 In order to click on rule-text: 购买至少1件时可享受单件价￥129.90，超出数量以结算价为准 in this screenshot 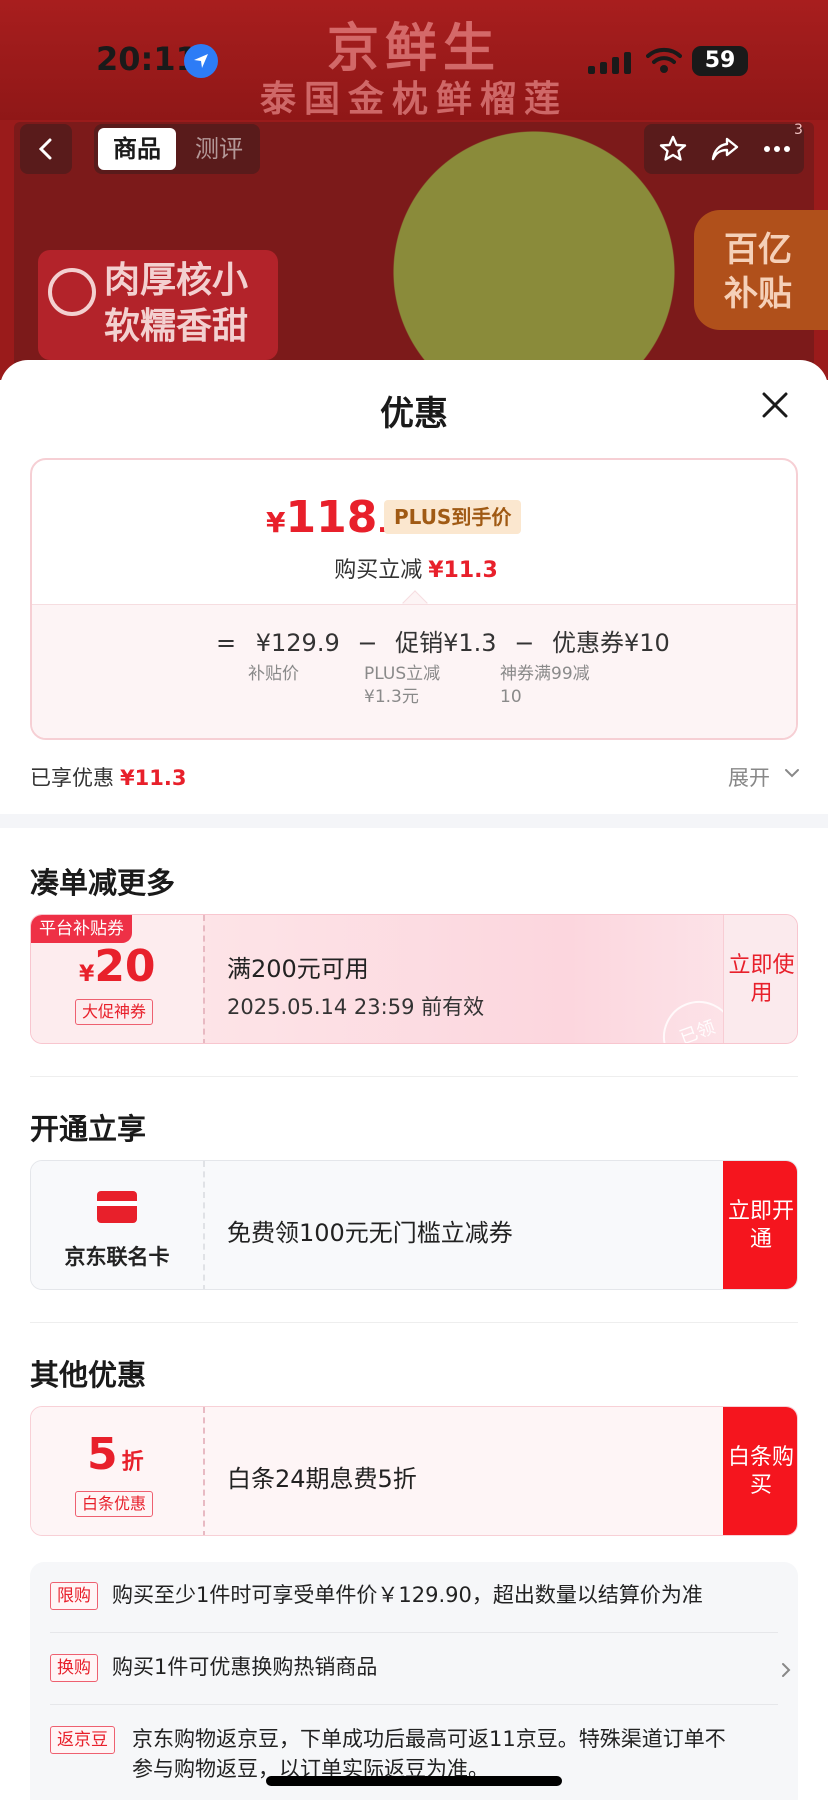, I will do `click(407, 1595)`.